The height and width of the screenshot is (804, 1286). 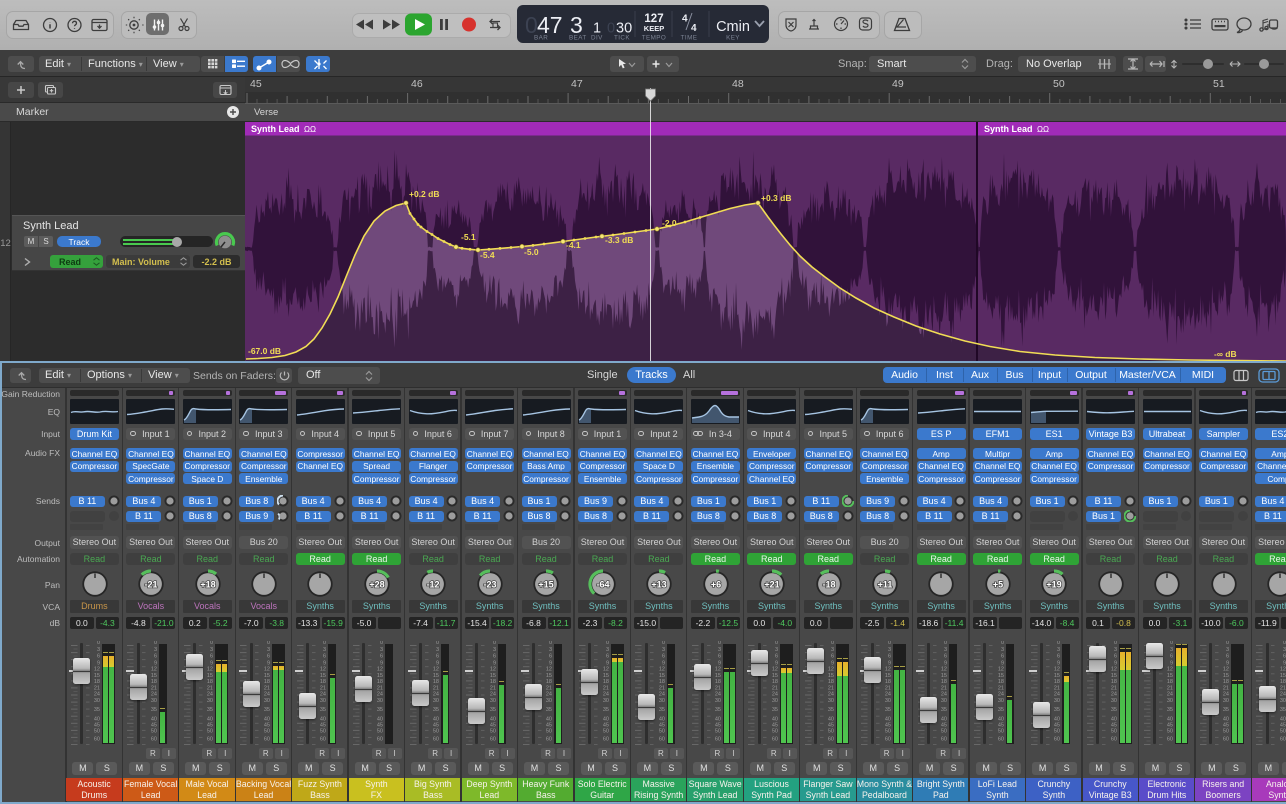 I want to click on svg-text: -4.1, so click(x=573, y=245).